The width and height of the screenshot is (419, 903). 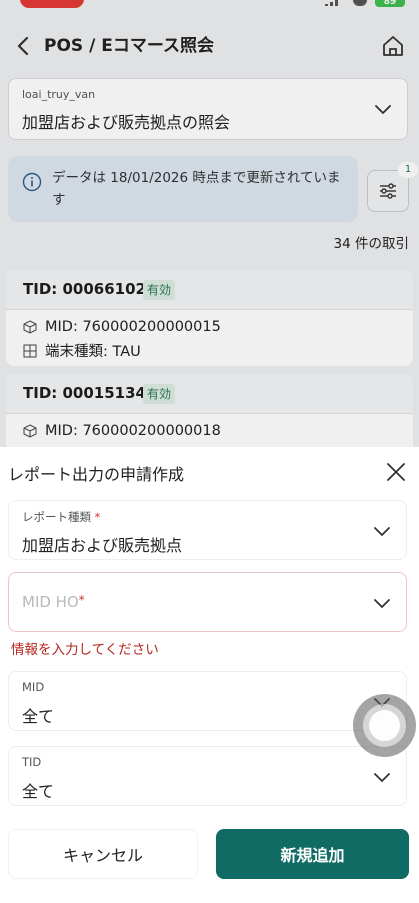 I want to click on report-type-label: レポート種類 *, so click(x=61, y=517).